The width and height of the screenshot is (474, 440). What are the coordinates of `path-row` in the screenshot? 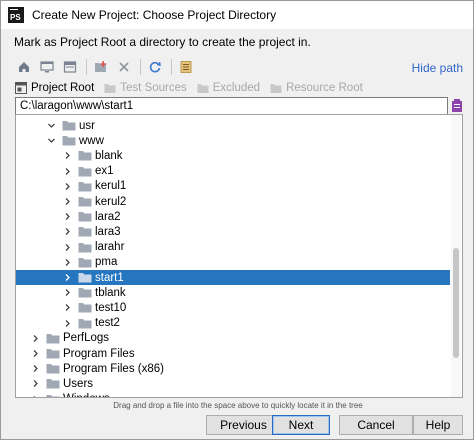 It's located at (239, 106).